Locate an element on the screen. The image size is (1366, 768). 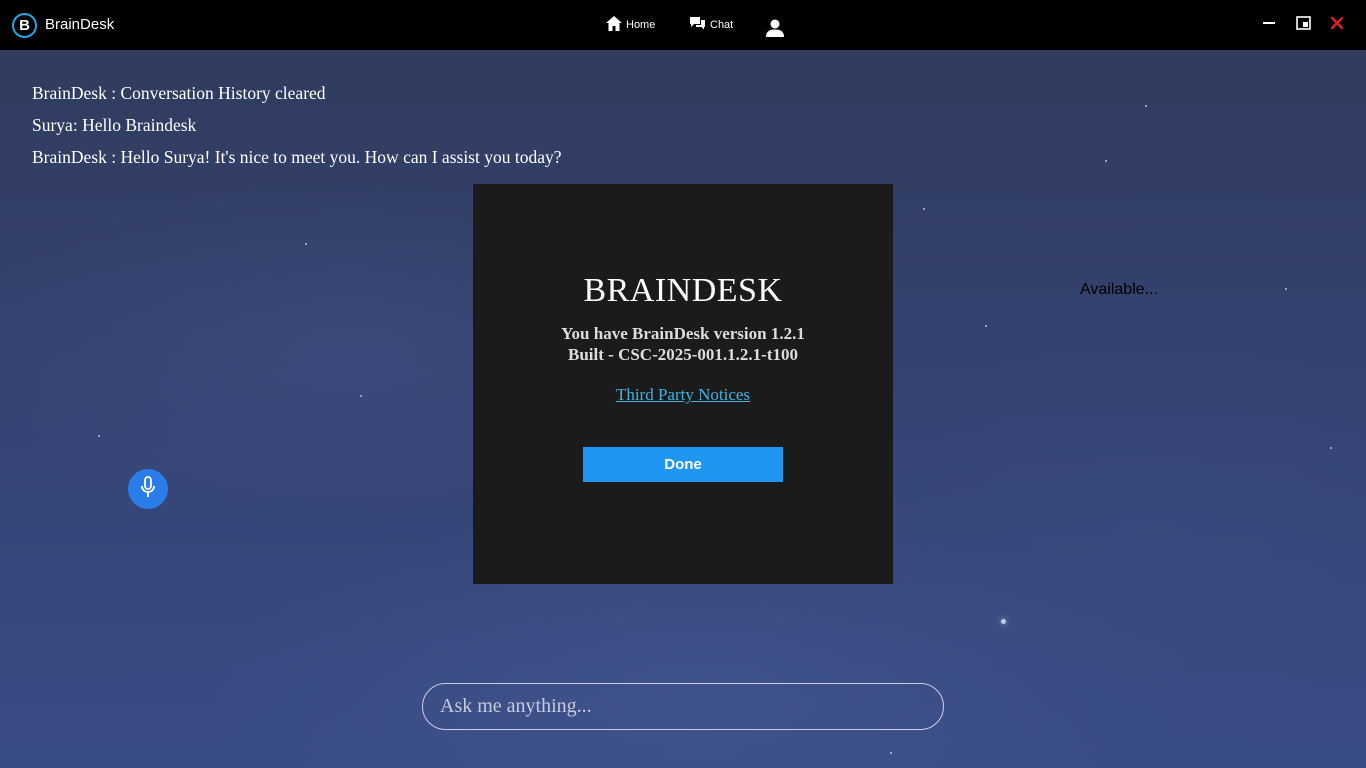
ask-input is located at coordinates (683, 706).